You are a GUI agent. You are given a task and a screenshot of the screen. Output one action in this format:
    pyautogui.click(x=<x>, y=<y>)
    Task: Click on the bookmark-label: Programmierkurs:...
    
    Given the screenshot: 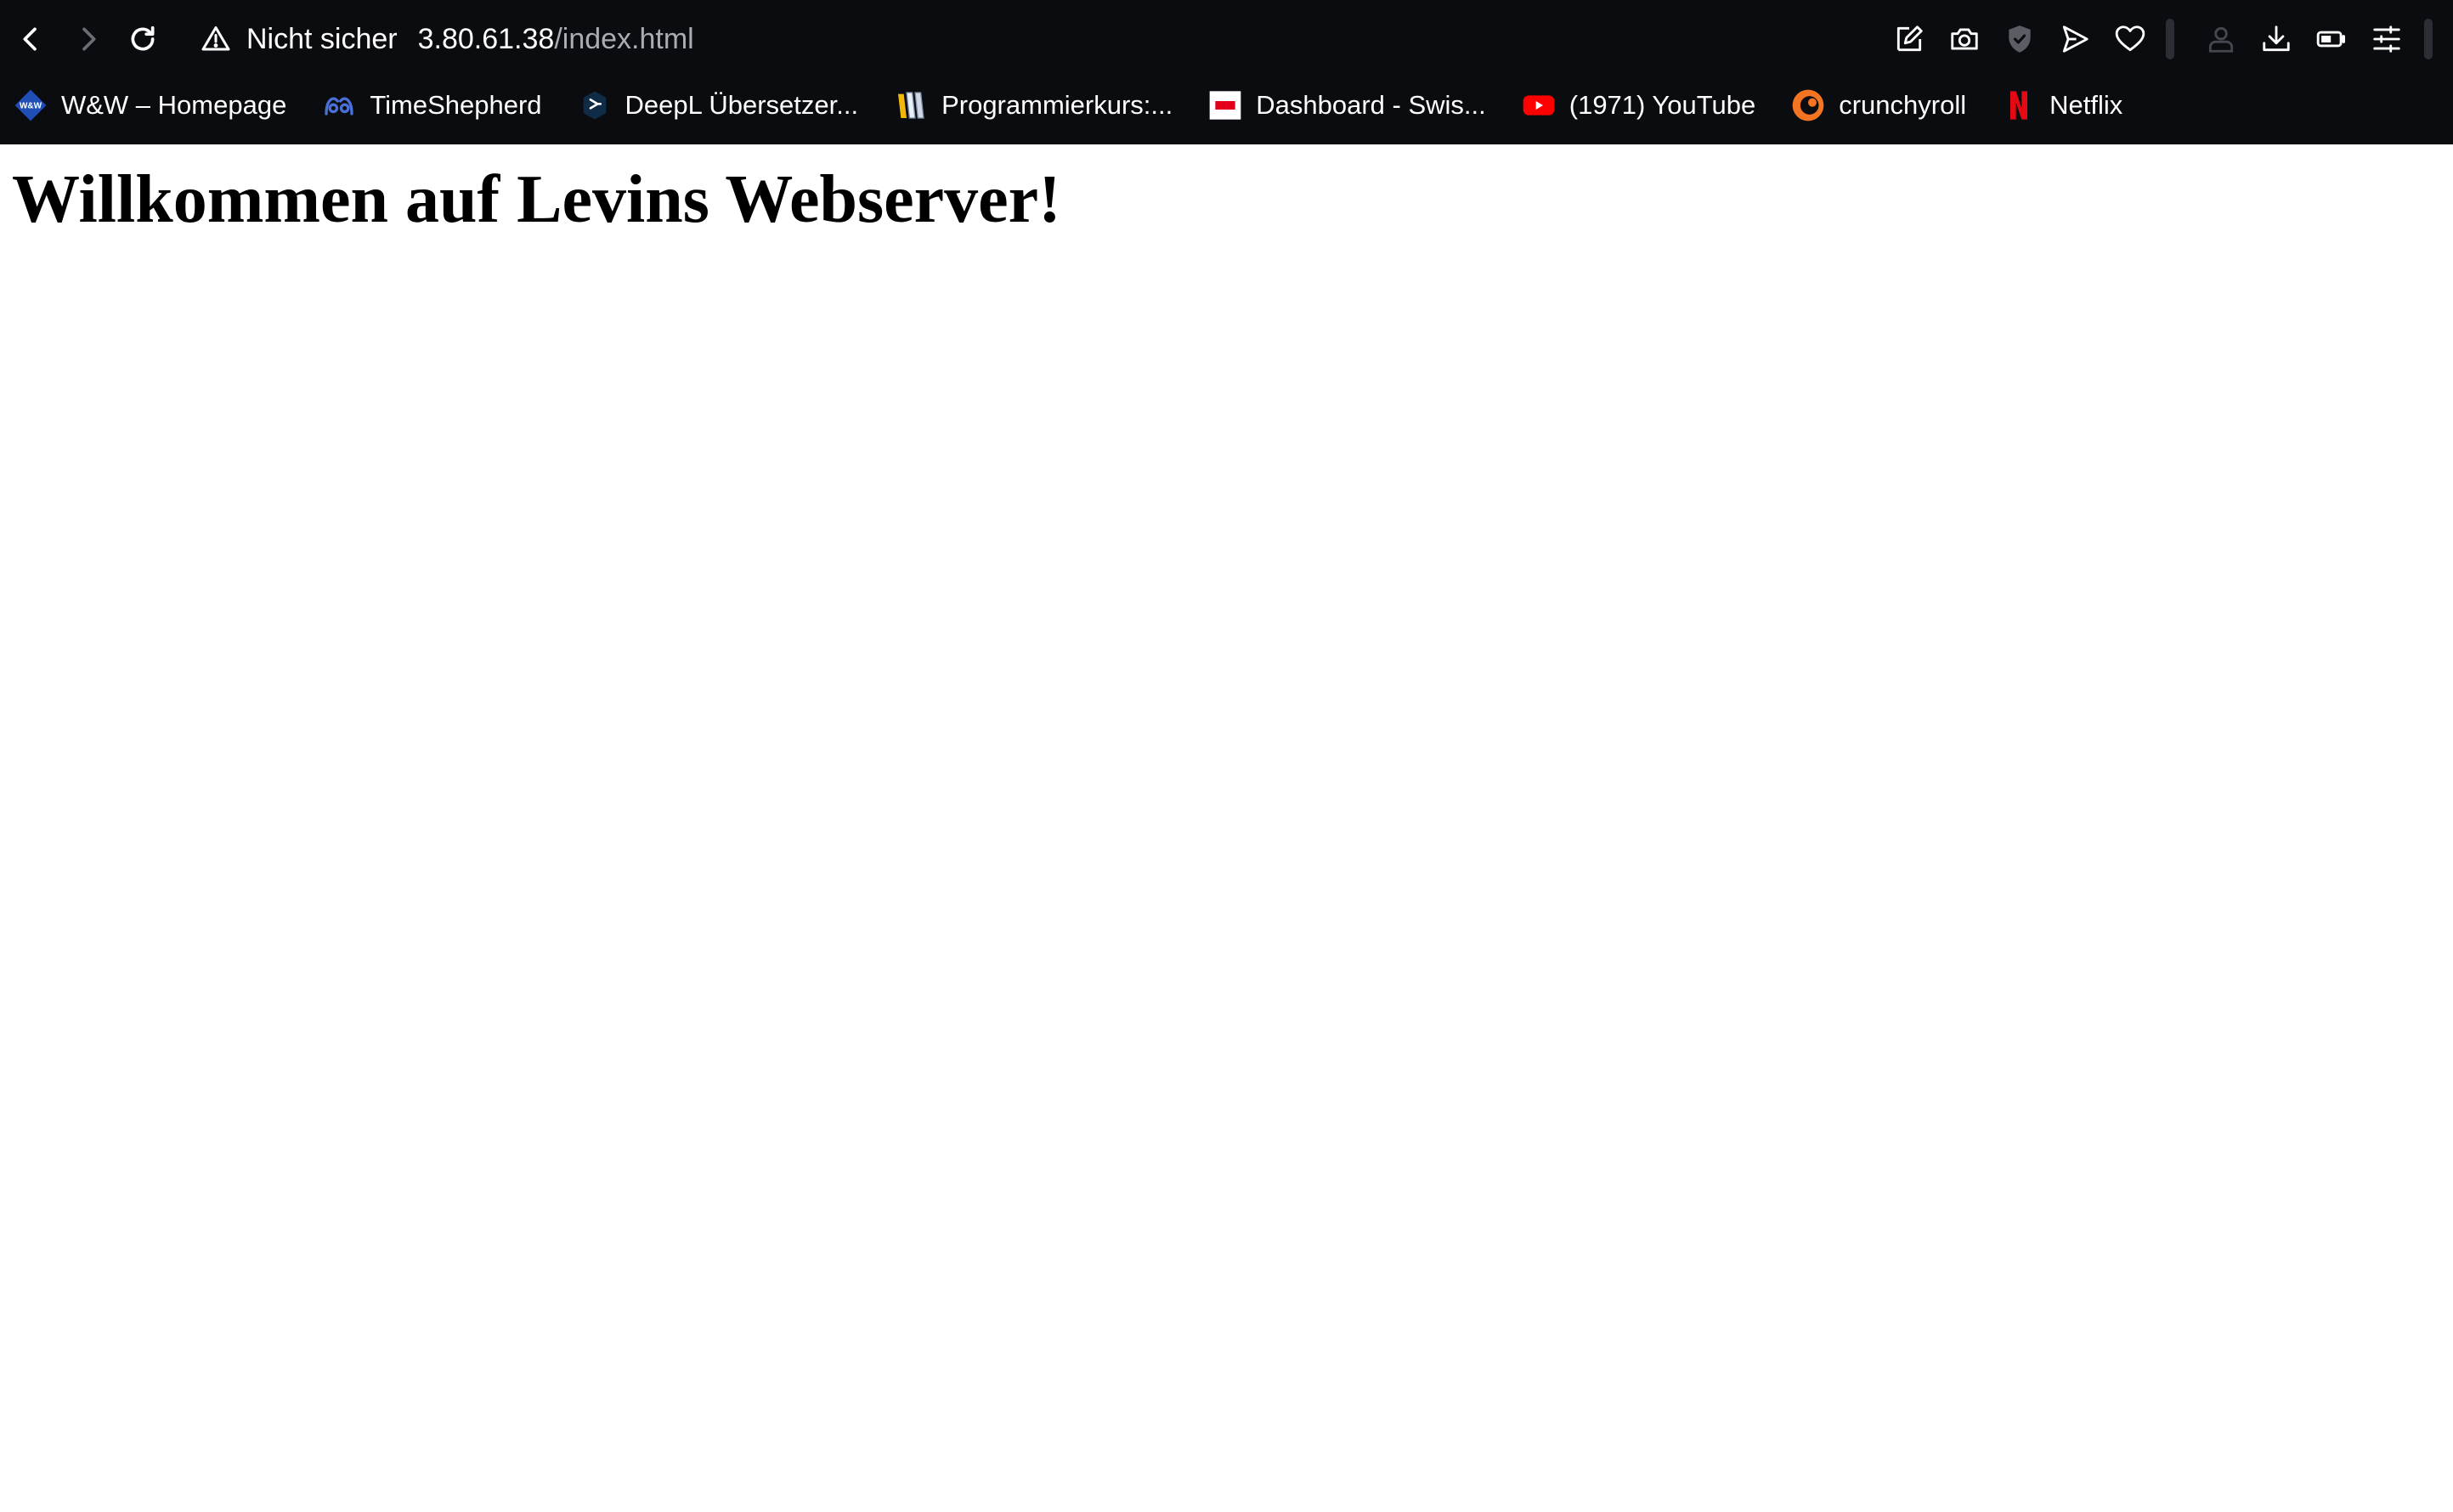 What is the action you would take?
    pyautogui.click(x=1057, y=105)
    